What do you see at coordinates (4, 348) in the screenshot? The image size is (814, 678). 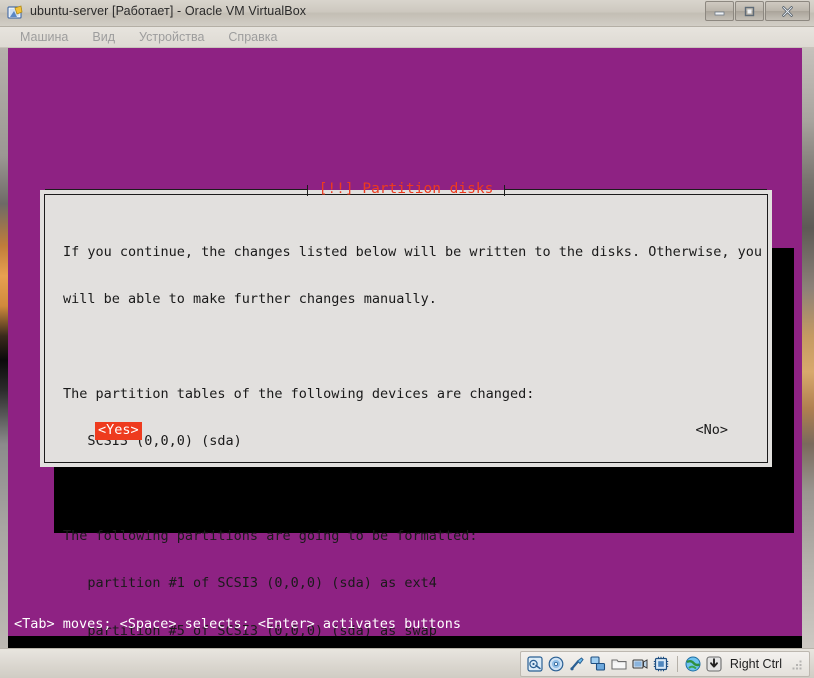 I see `window-edge-left` at bounding box center [4, 348].